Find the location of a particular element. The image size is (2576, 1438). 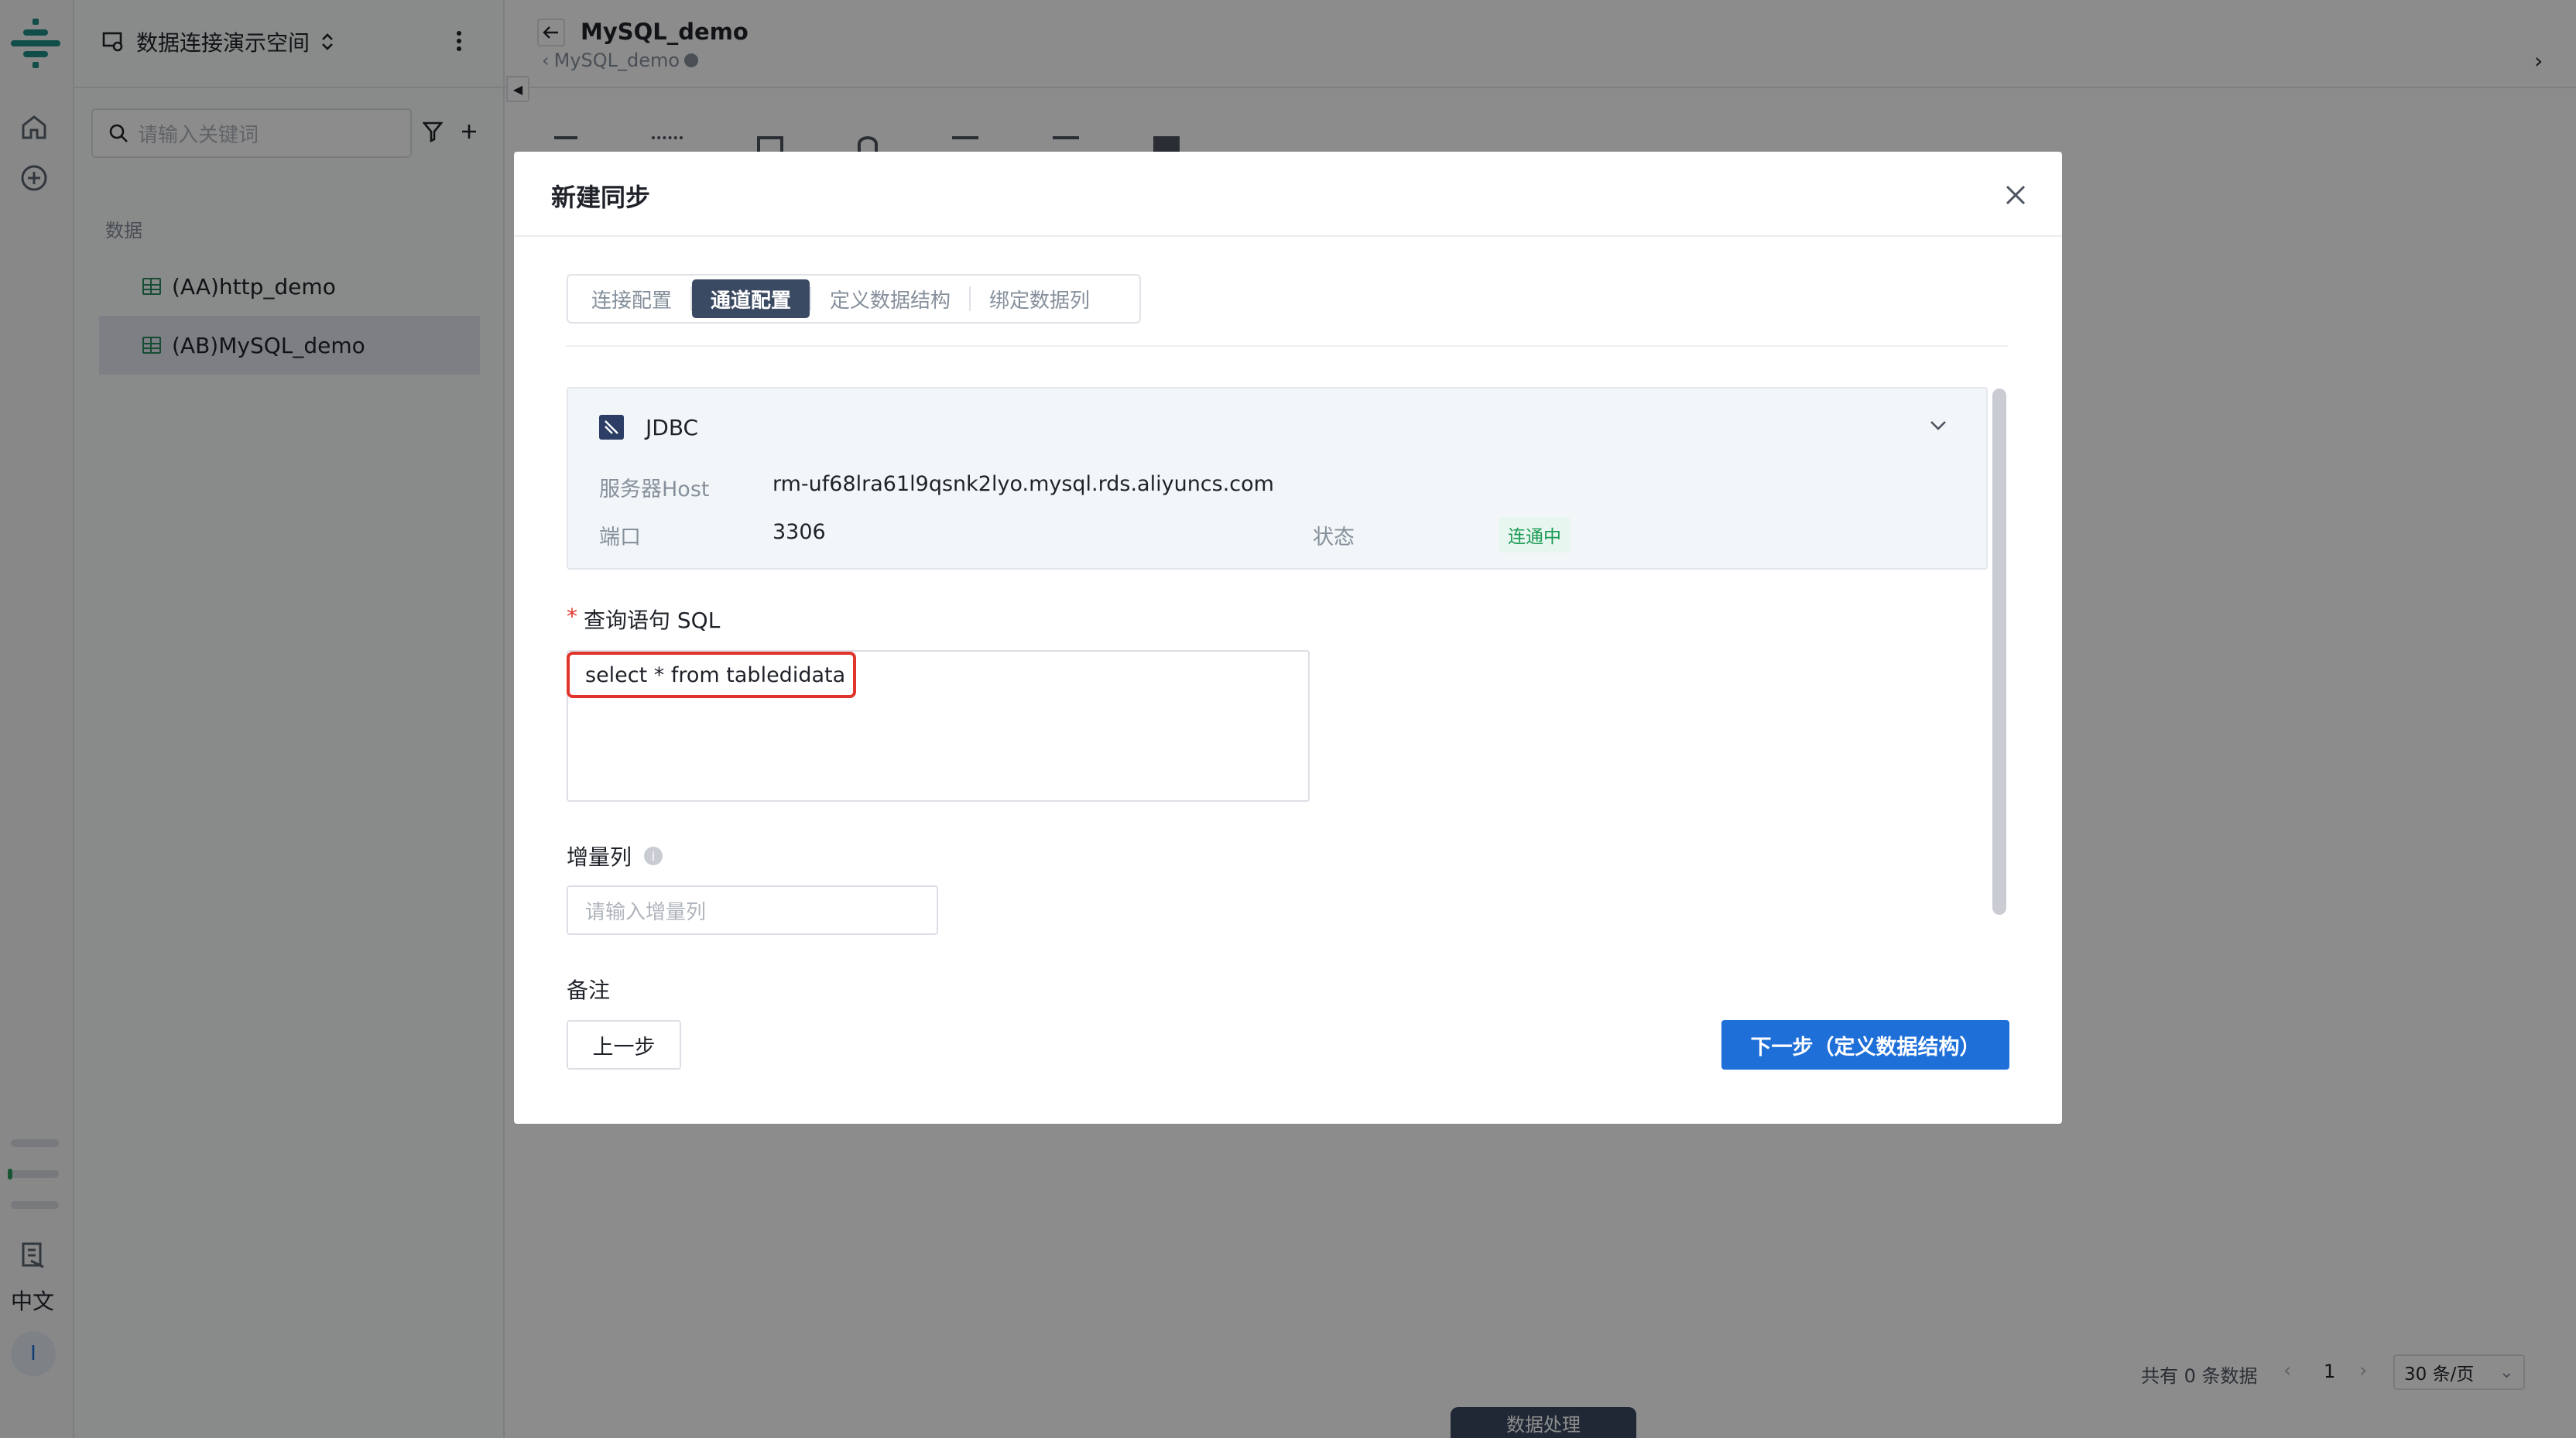

tab-channel-config: 通道配置 is located at coordinates (751, 298).